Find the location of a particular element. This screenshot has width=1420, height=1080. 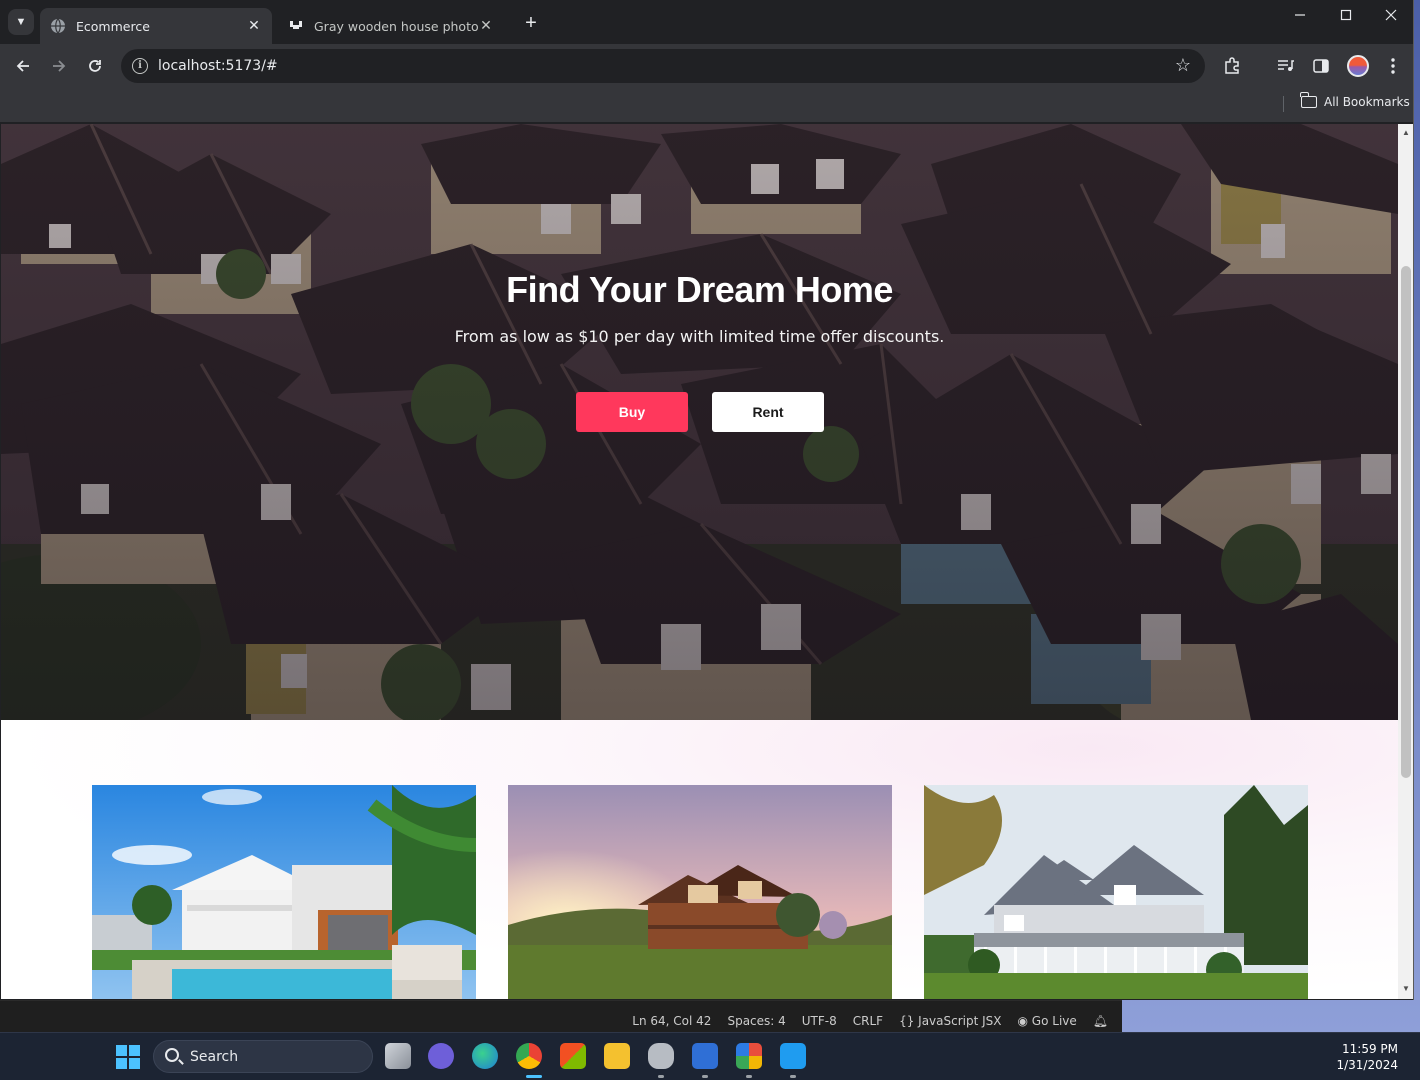

clock-time: 11:59 PM is located at coordinates (1370, 1049).